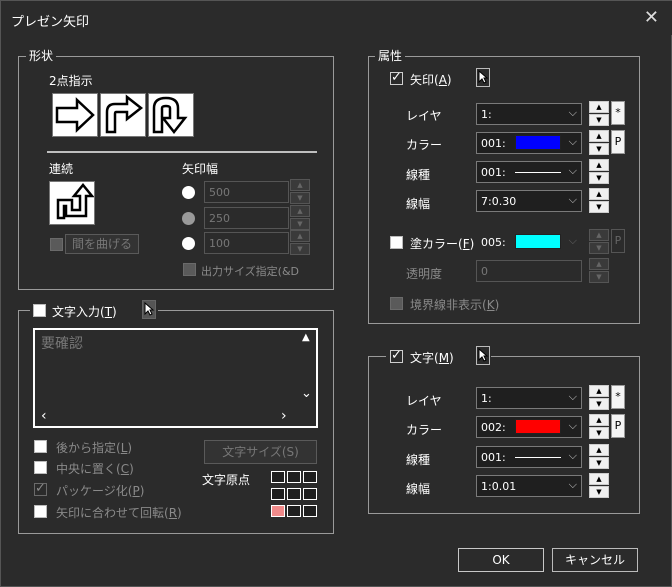  What do you see at coordinates (424, 274) in the screenshot?
I see `opacity-label: 透明度` at bounding box center [424, 274].